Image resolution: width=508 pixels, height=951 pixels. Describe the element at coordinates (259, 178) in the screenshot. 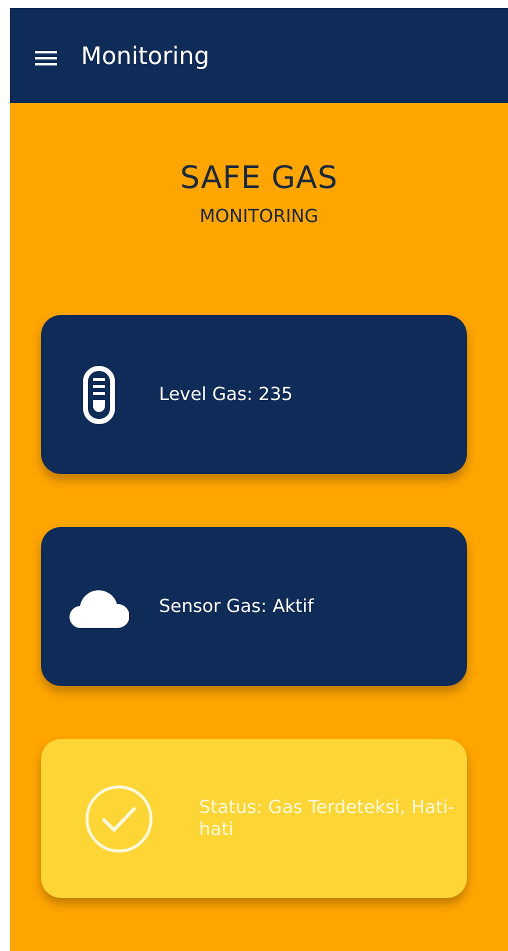

I see `app-title: SAFE GAS` at that location.